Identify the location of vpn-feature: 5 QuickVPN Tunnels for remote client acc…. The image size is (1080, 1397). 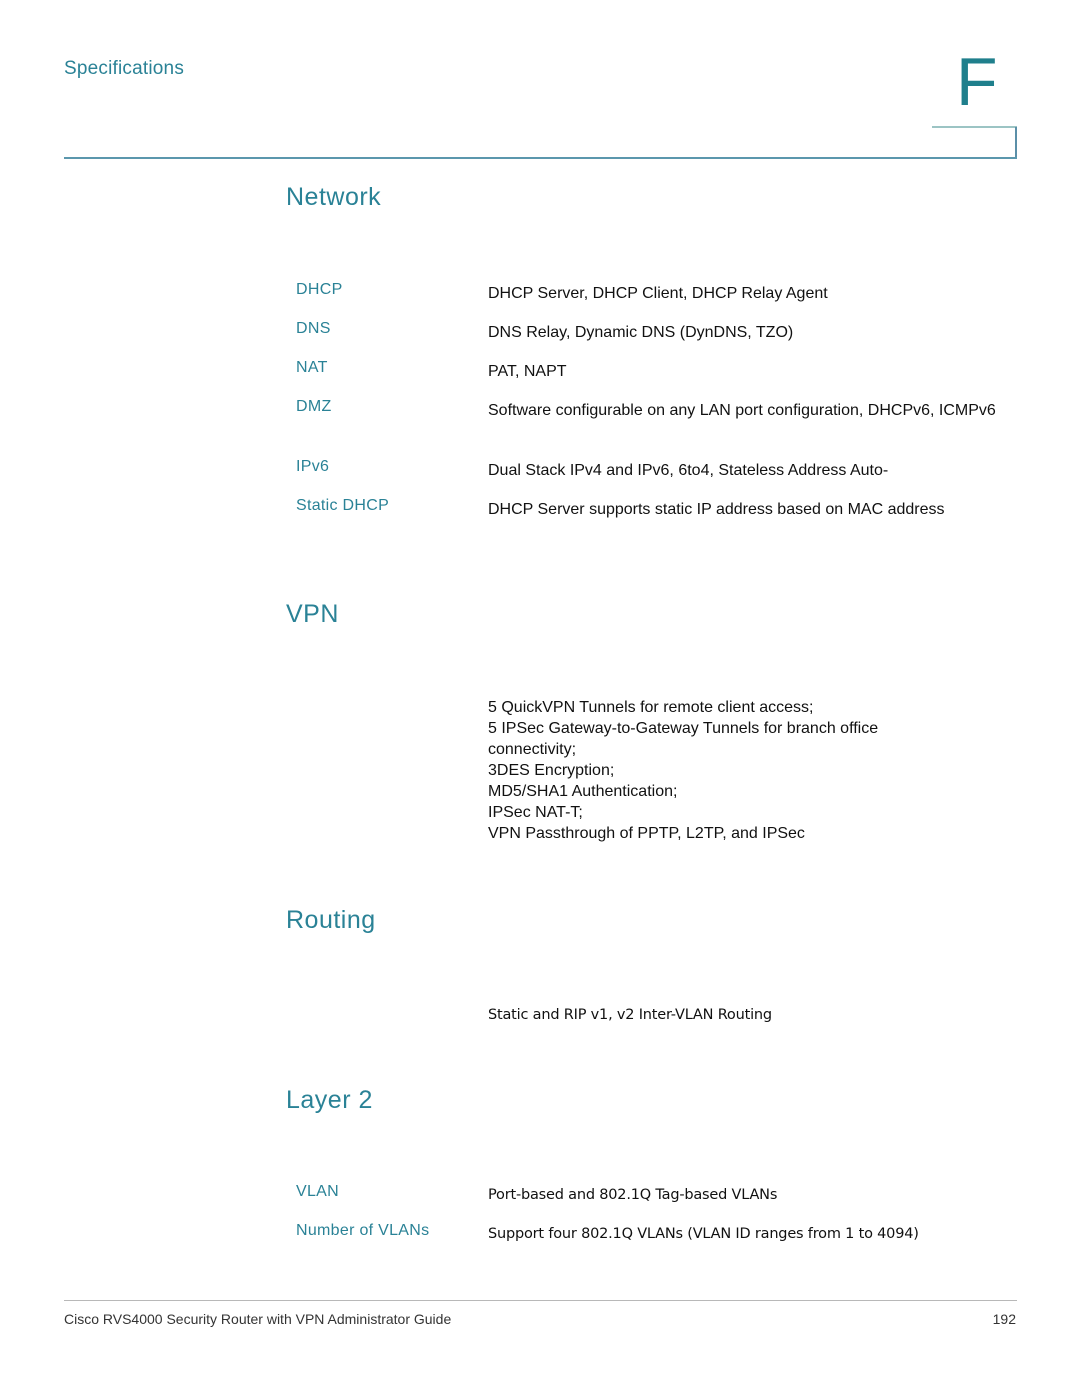
(651, 707).